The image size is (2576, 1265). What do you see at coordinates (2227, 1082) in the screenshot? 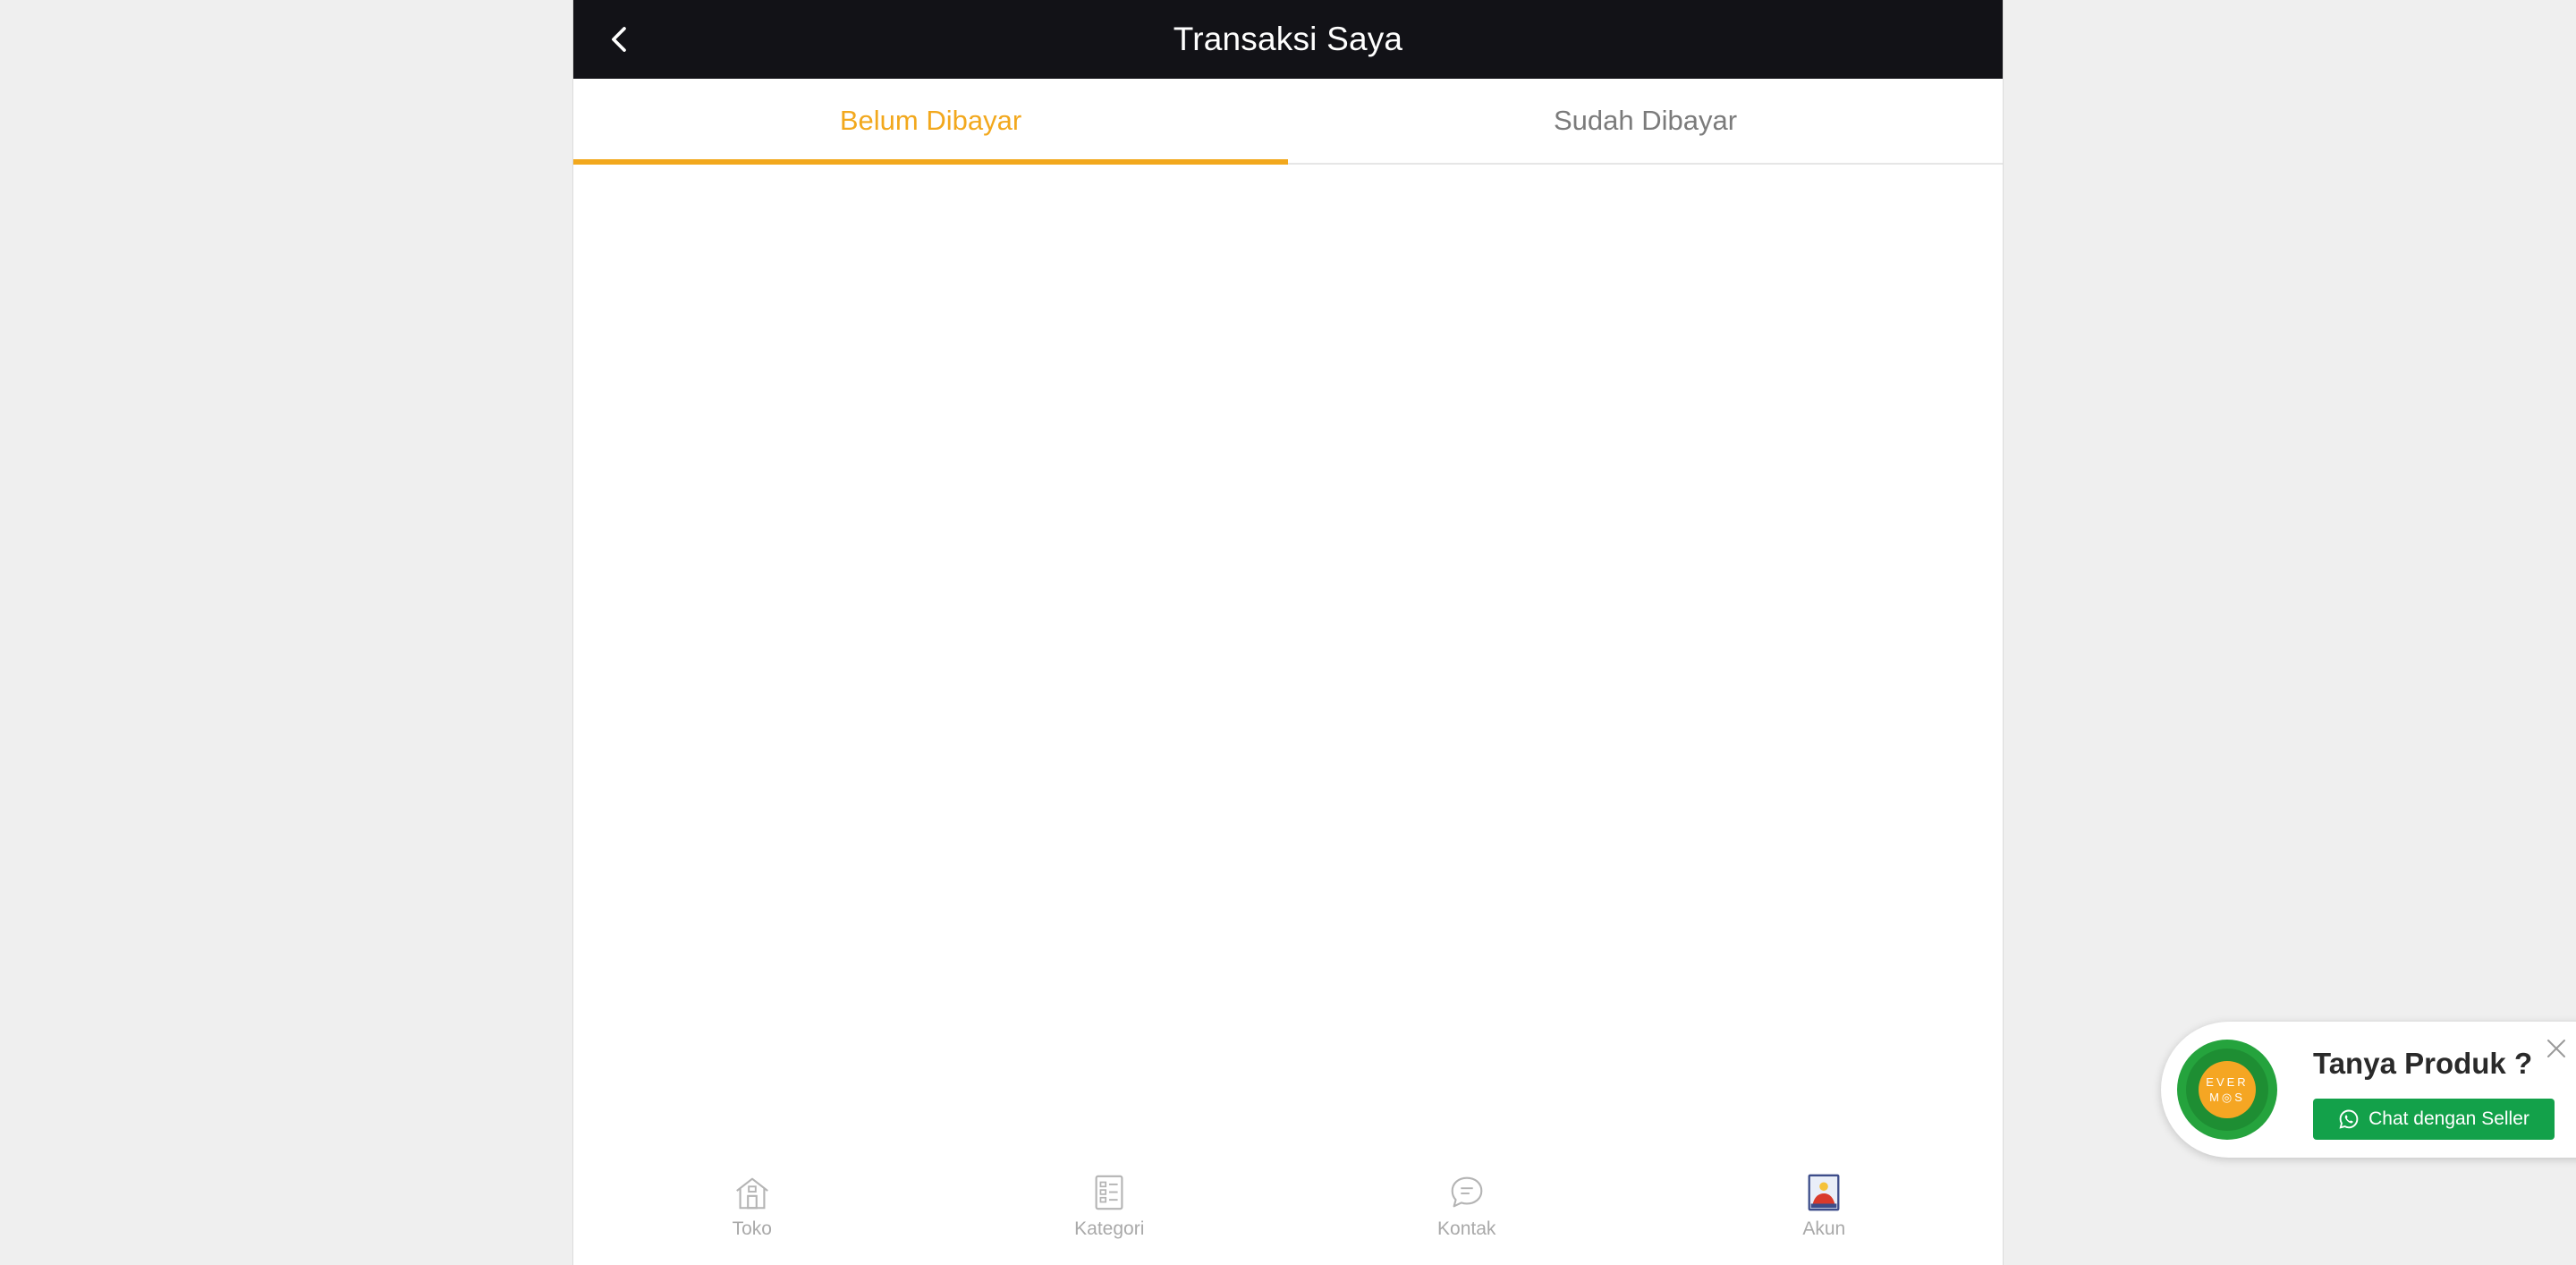
I see `logo-text-top: EVER` at bounding box center [2227, 1082].